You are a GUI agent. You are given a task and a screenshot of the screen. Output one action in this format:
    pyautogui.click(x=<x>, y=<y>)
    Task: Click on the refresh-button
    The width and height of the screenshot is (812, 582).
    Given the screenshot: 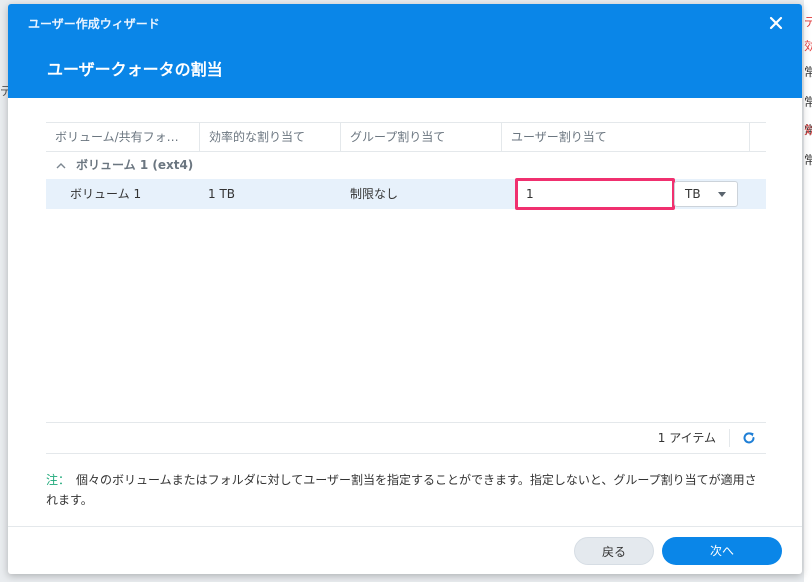 What is the action you would take?
    pyautogui.click(x=749, y=438)
    